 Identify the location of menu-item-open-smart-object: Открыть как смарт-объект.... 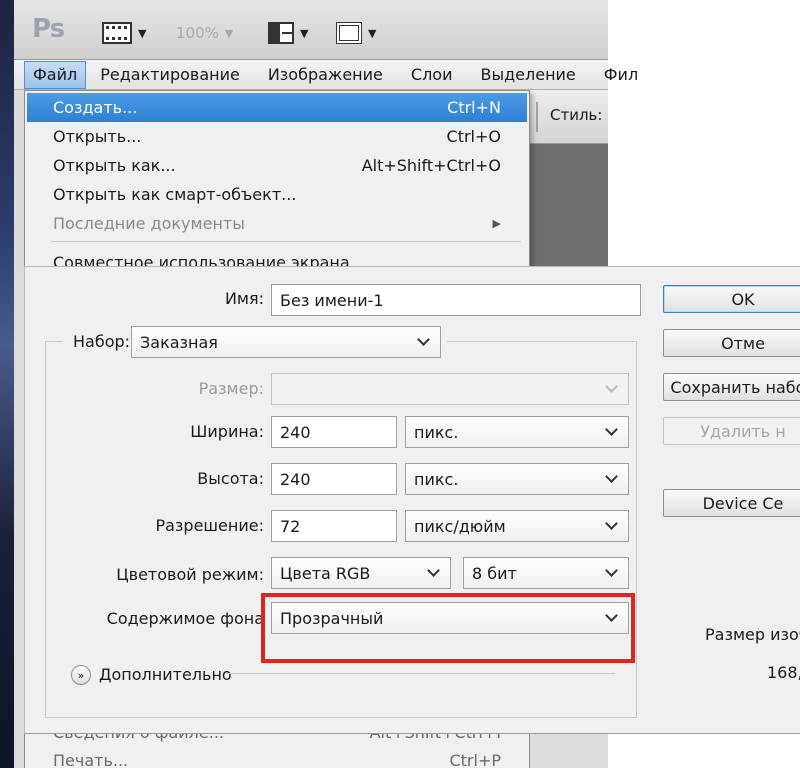
(277, 194).